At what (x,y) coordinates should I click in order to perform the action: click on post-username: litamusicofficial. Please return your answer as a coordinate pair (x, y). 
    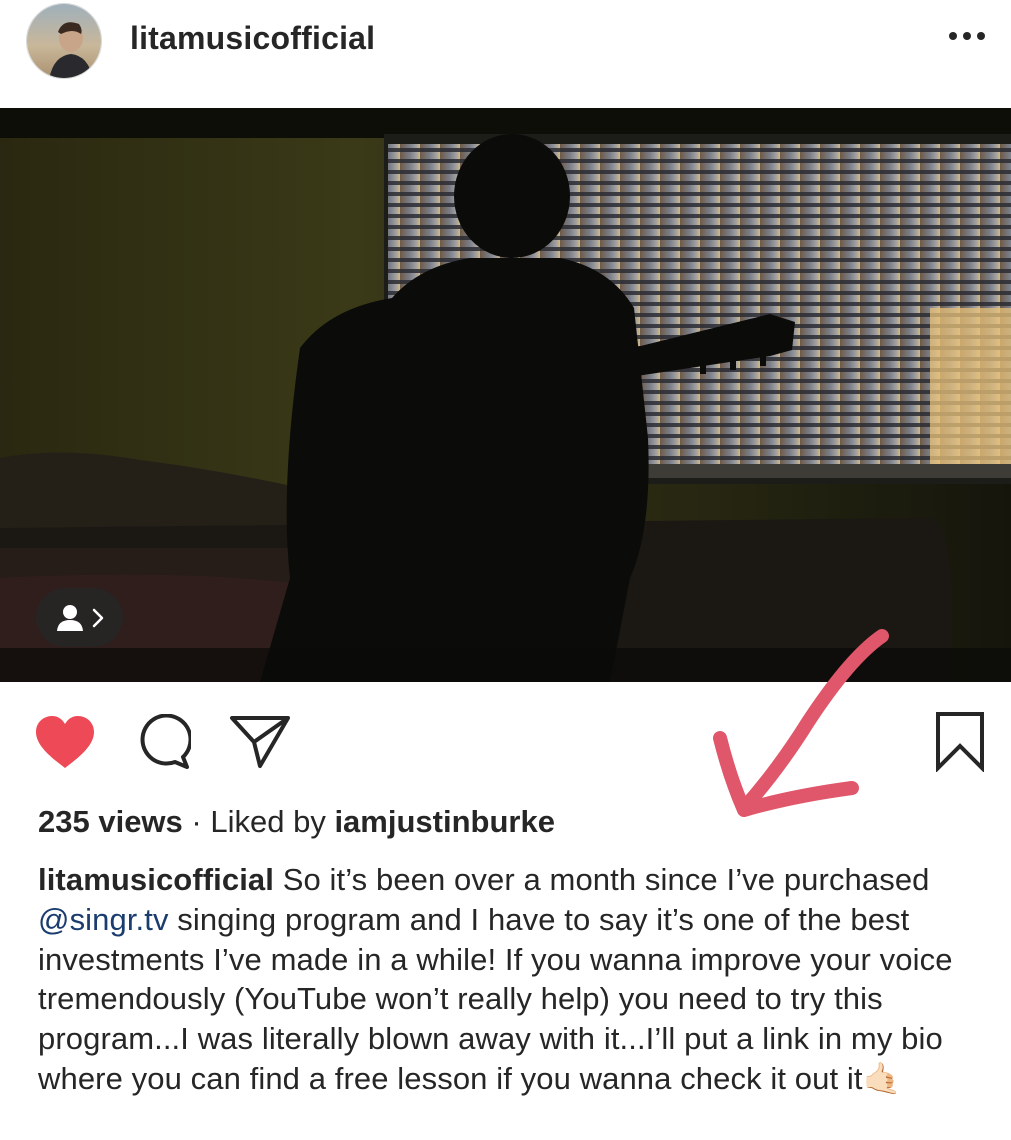
    Looking at the image, I should click on (252, 38).